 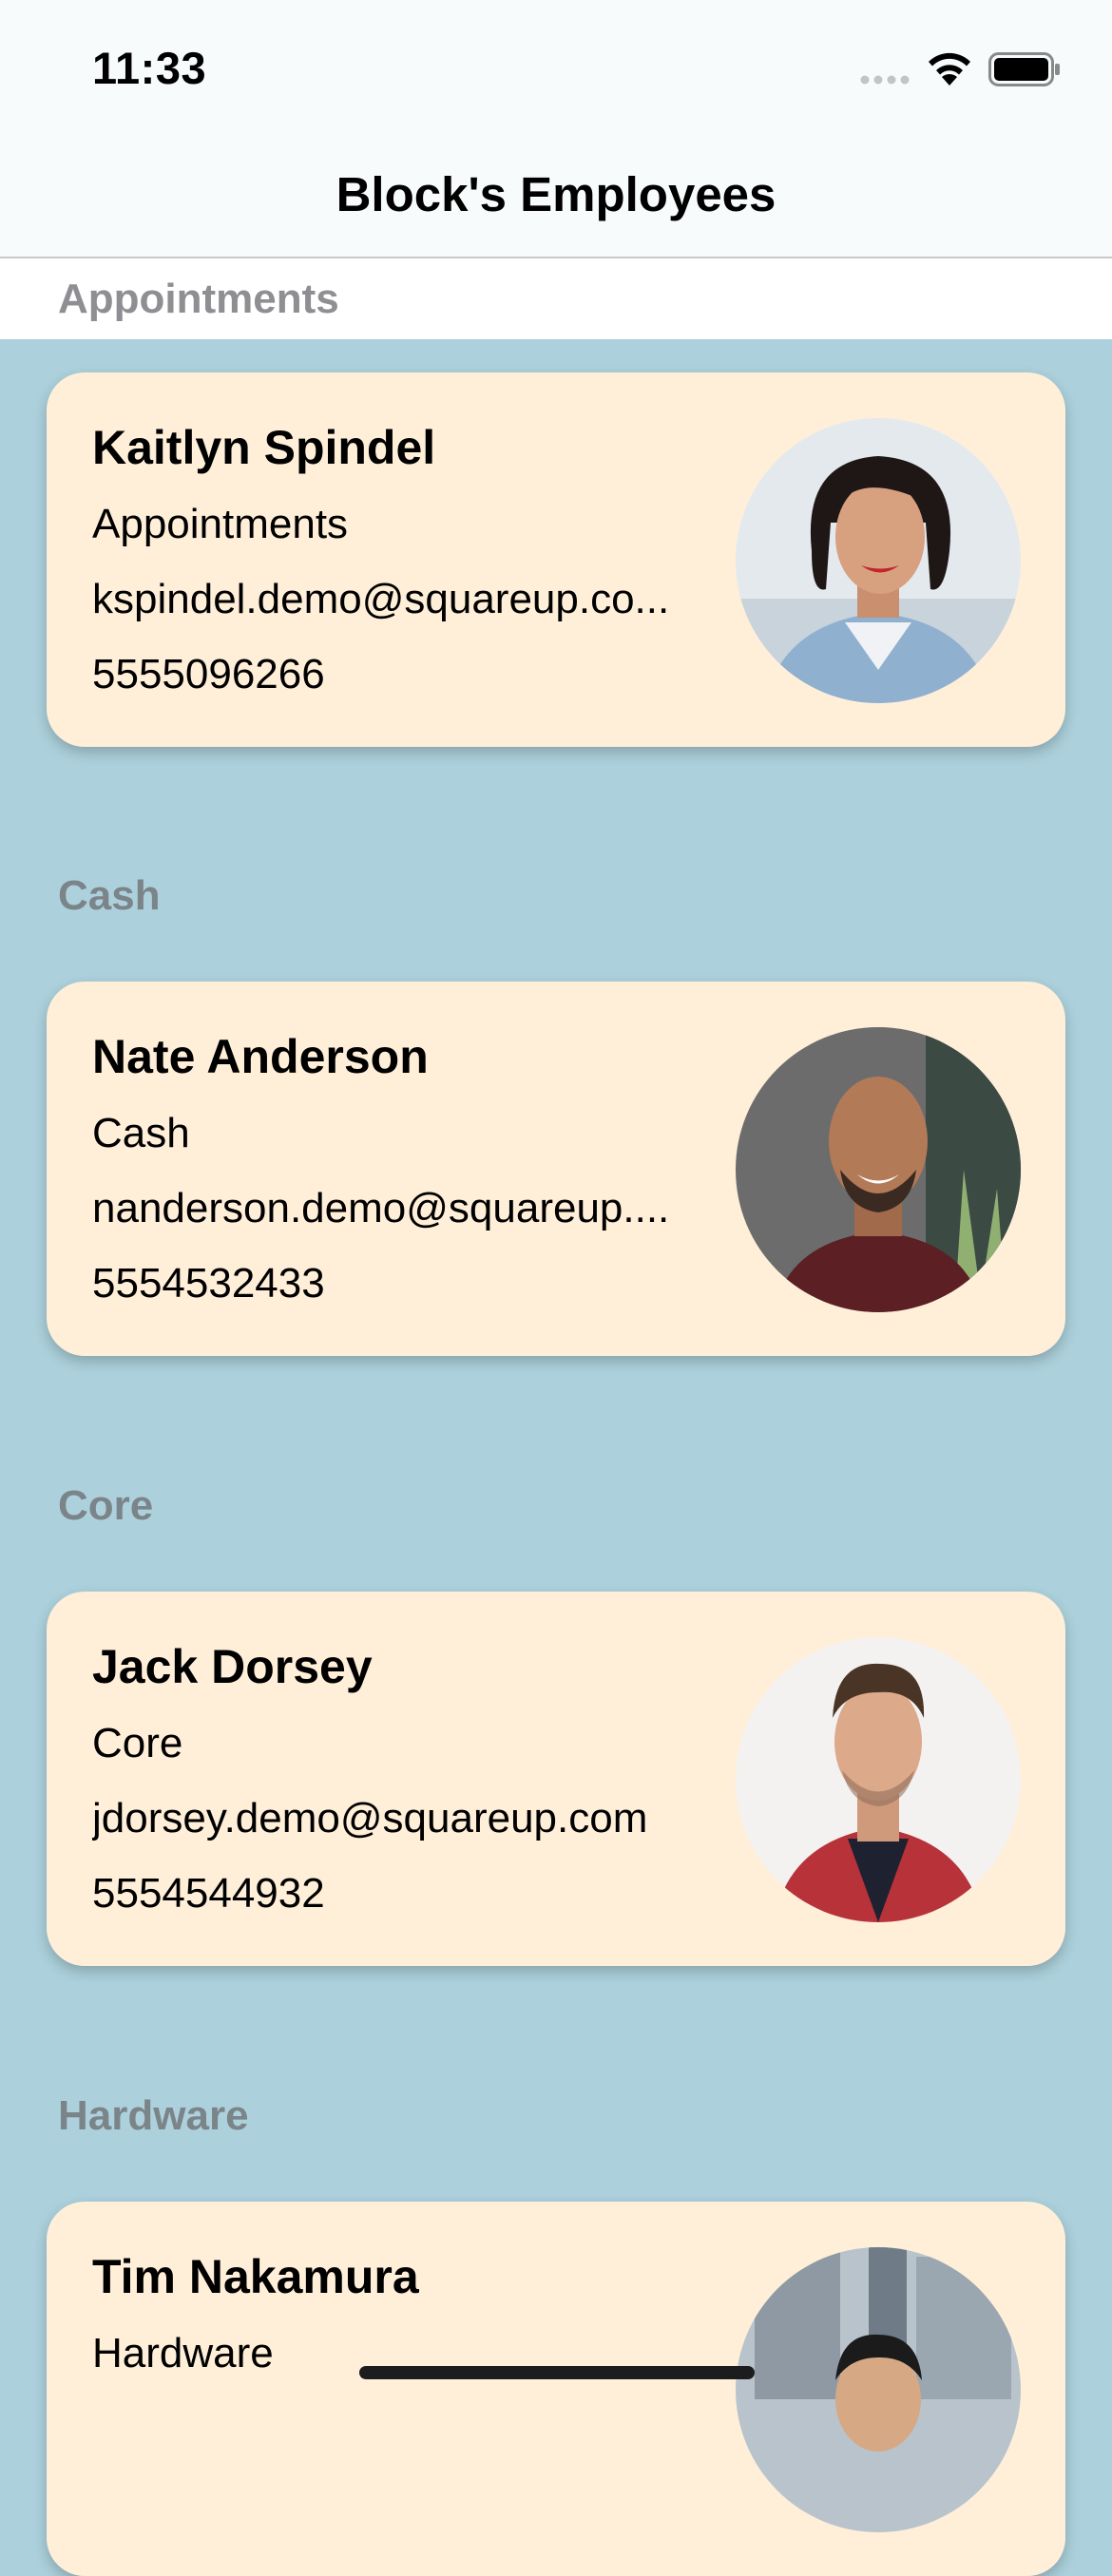 I want to click on employee-phone: 5554532433, so click(x=208, y=1283).